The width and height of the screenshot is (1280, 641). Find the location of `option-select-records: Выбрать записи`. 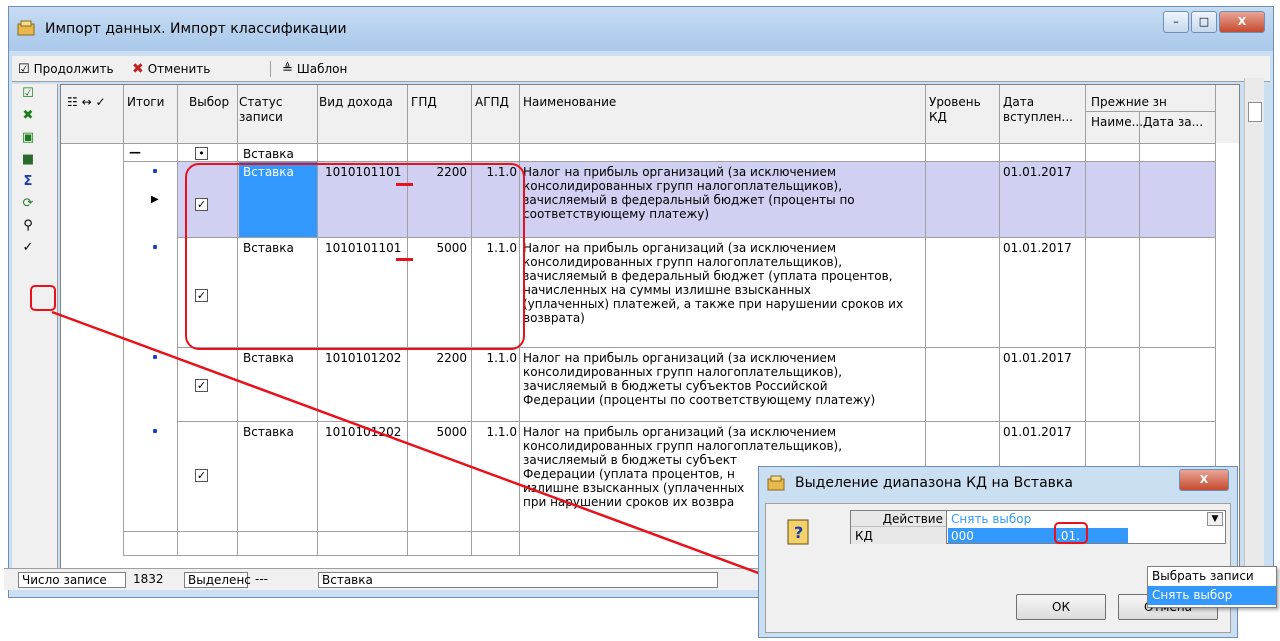

option-select-records: Выбрать записи is located at coordinates (1212, 576).